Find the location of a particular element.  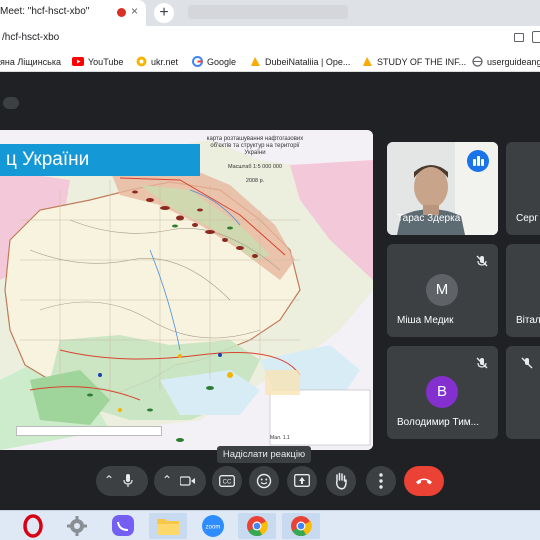

reaction-button is located at coordinates (264, 481).